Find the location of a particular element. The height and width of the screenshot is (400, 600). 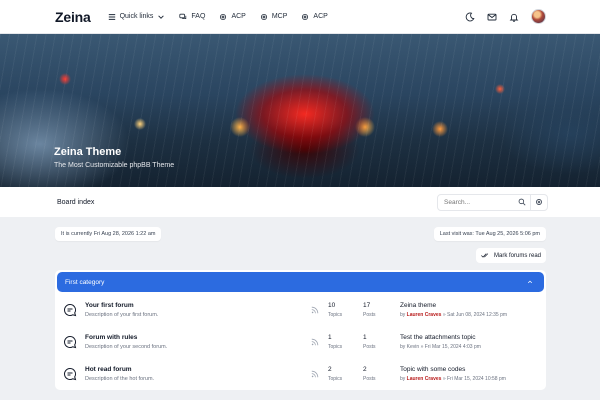

nav-acp: ACP is located at coordinates (232, 17).